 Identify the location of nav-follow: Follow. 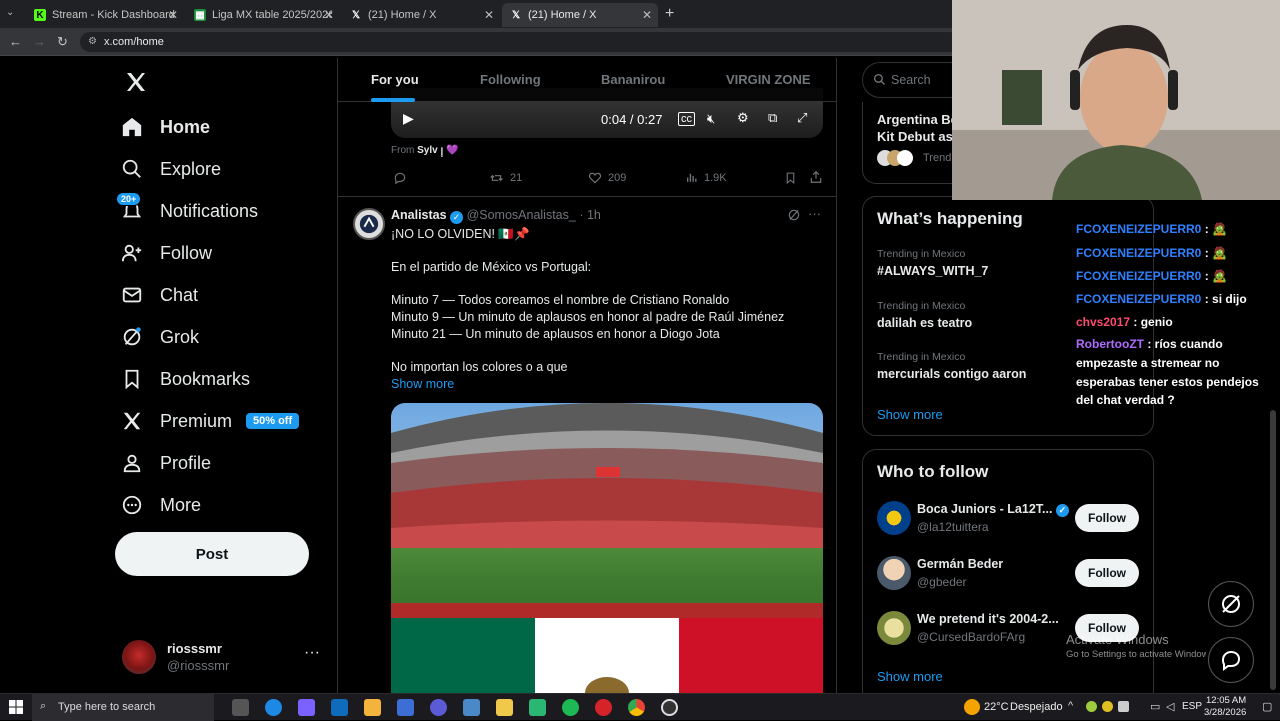
(166, 253).